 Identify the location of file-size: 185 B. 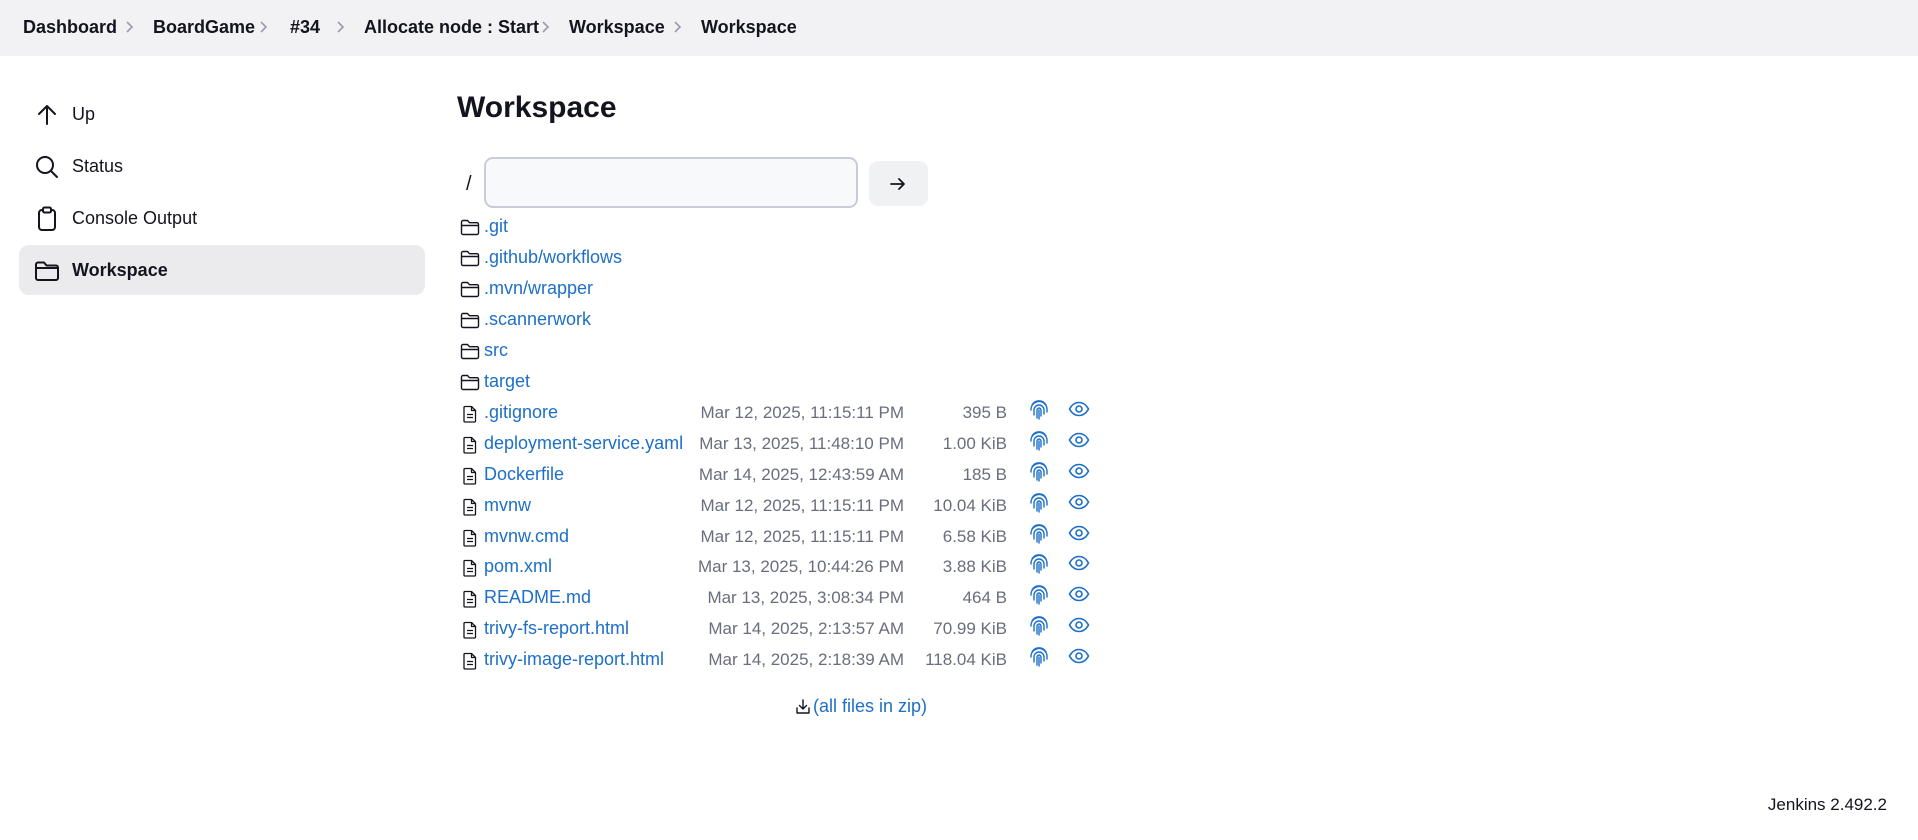
(984, 474).